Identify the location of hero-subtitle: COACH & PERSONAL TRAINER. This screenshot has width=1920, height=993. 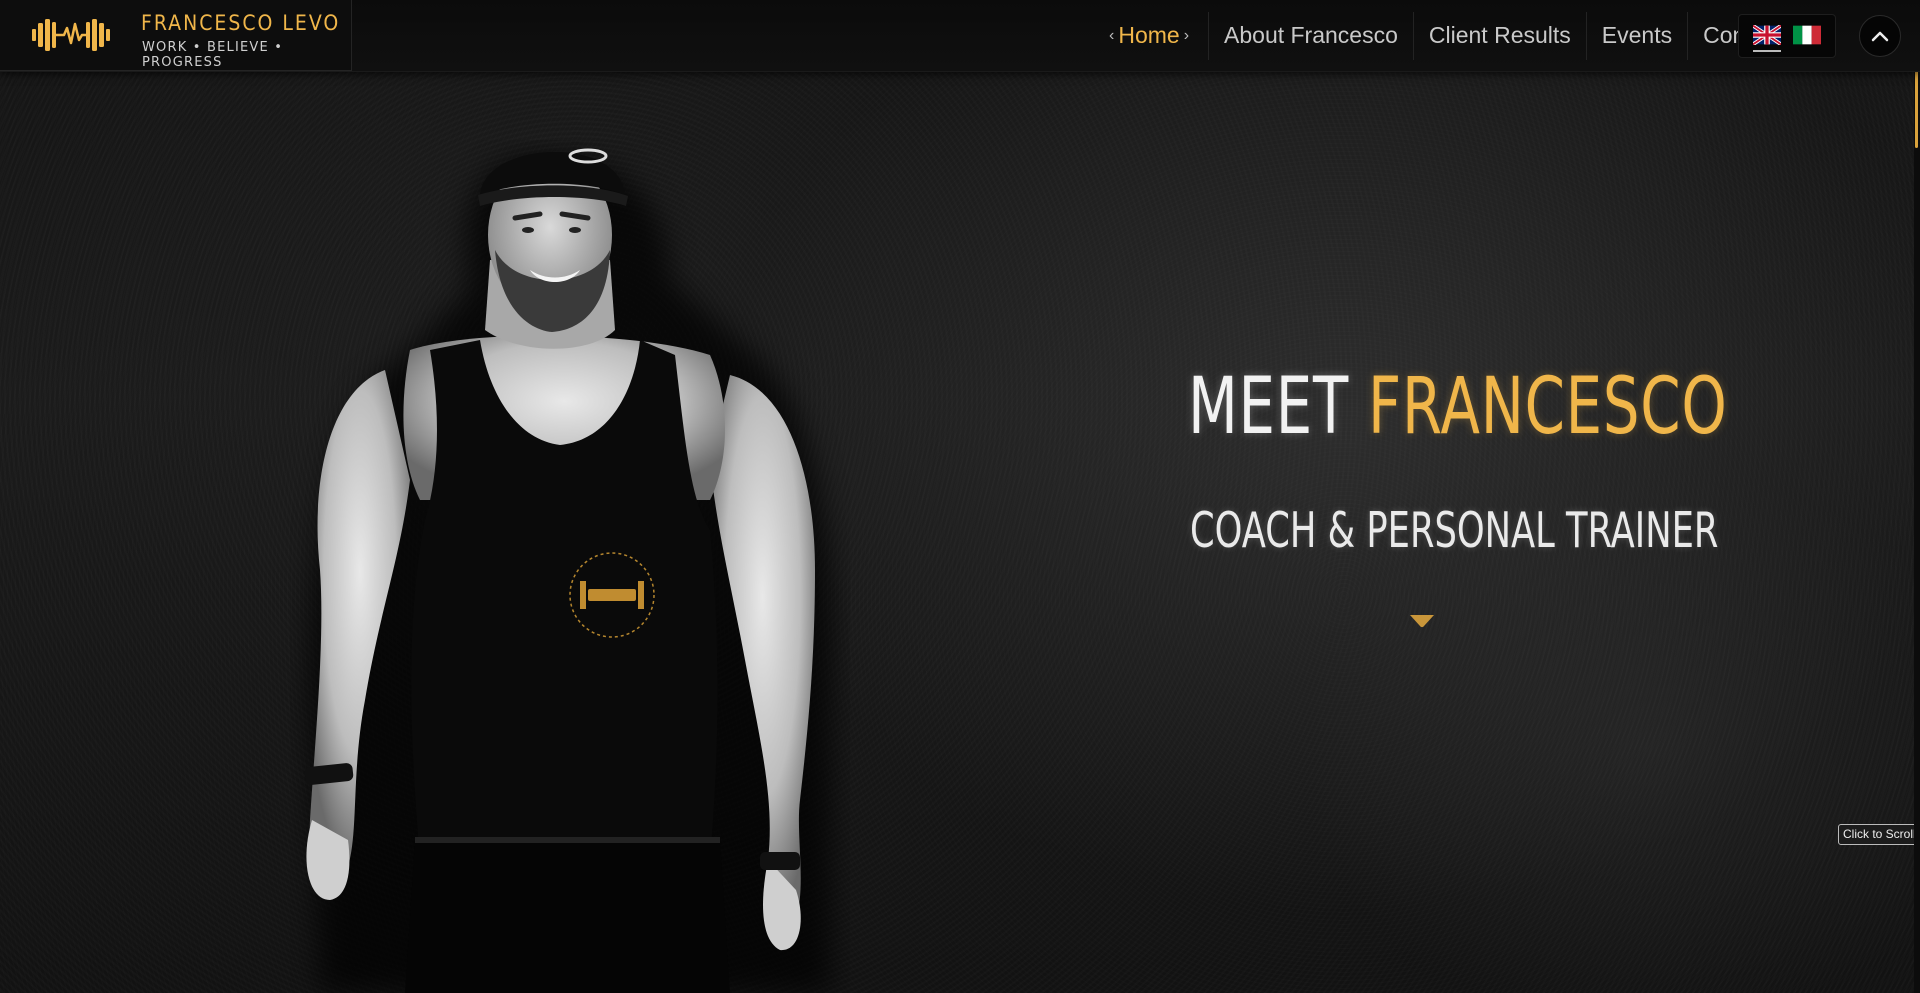
(1454, 530).